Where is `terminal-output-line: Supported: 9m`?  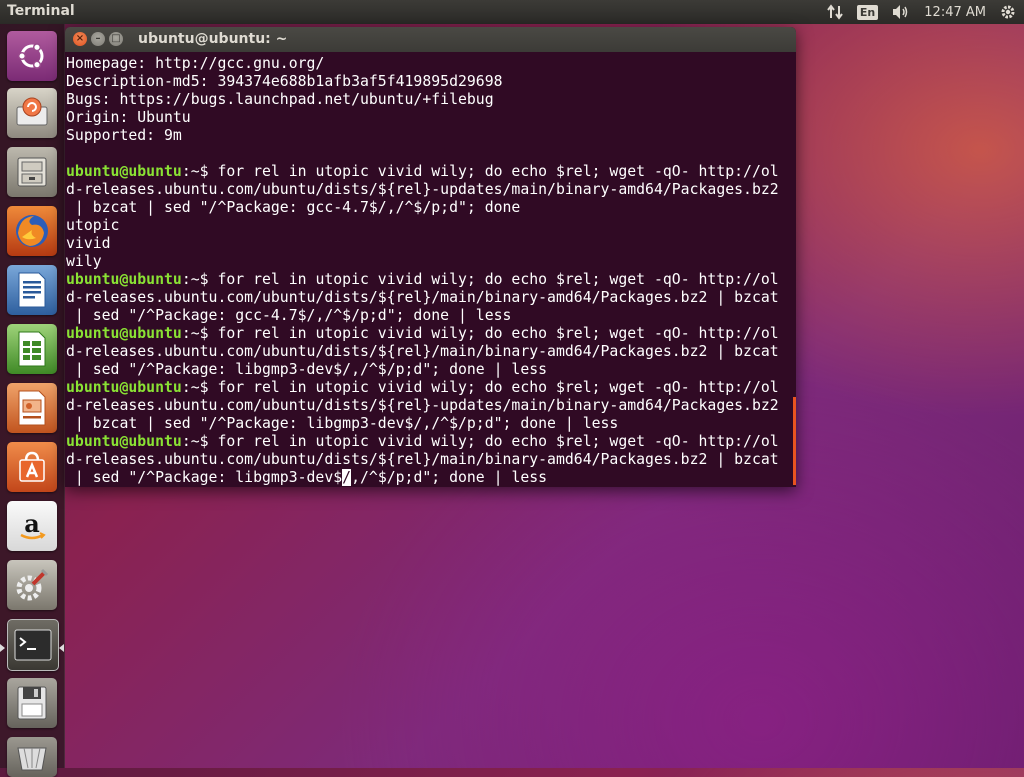
terminal-output-line: Supported: 9m is located at coordinates (124, 135).